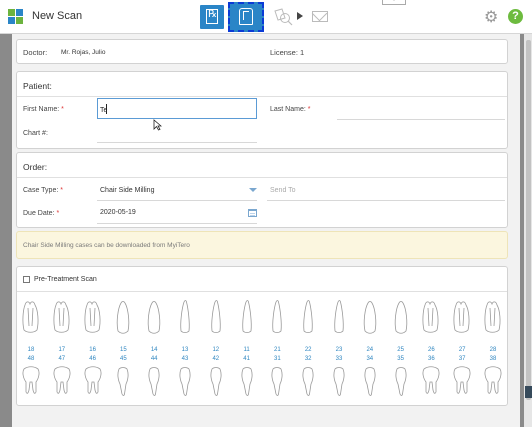 The height and width of the screenshot is (427, 532). Describe the element at coordinates (157, 125) in the screenshot. I see `mouse-cursor-icon` at that location.